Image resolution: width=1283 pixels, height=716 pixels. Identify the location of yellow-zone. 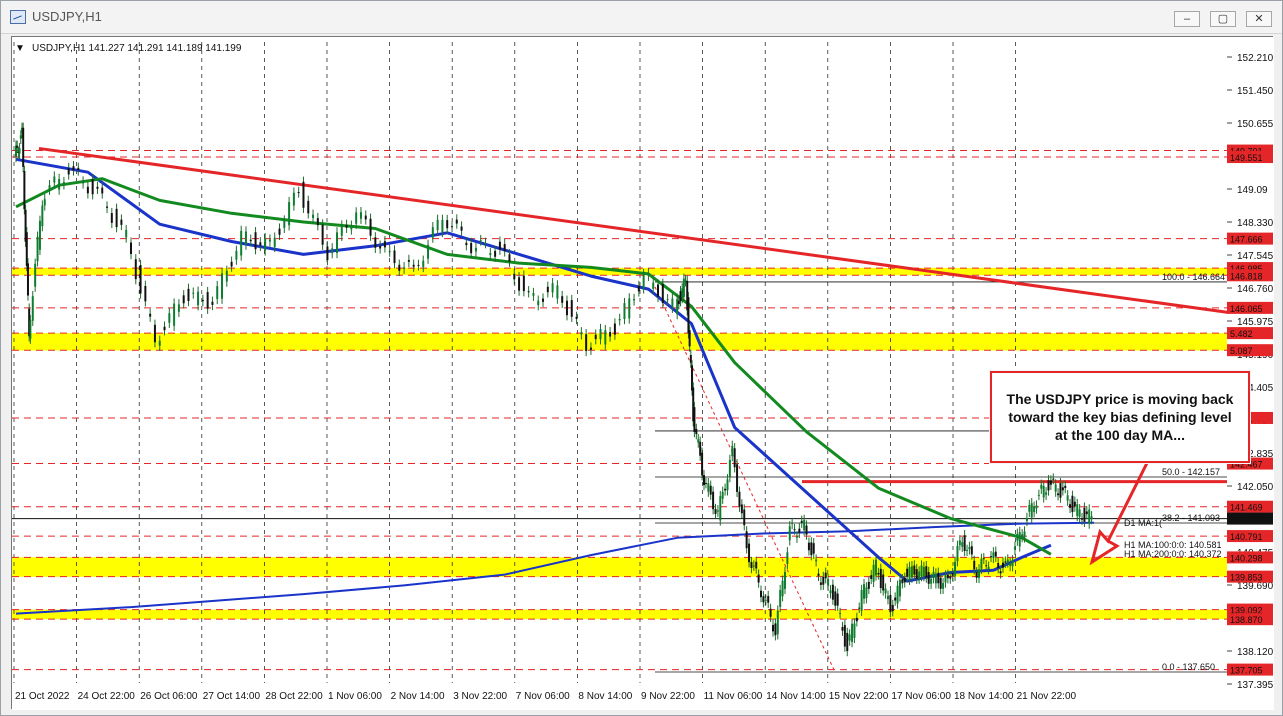
(619, 342).